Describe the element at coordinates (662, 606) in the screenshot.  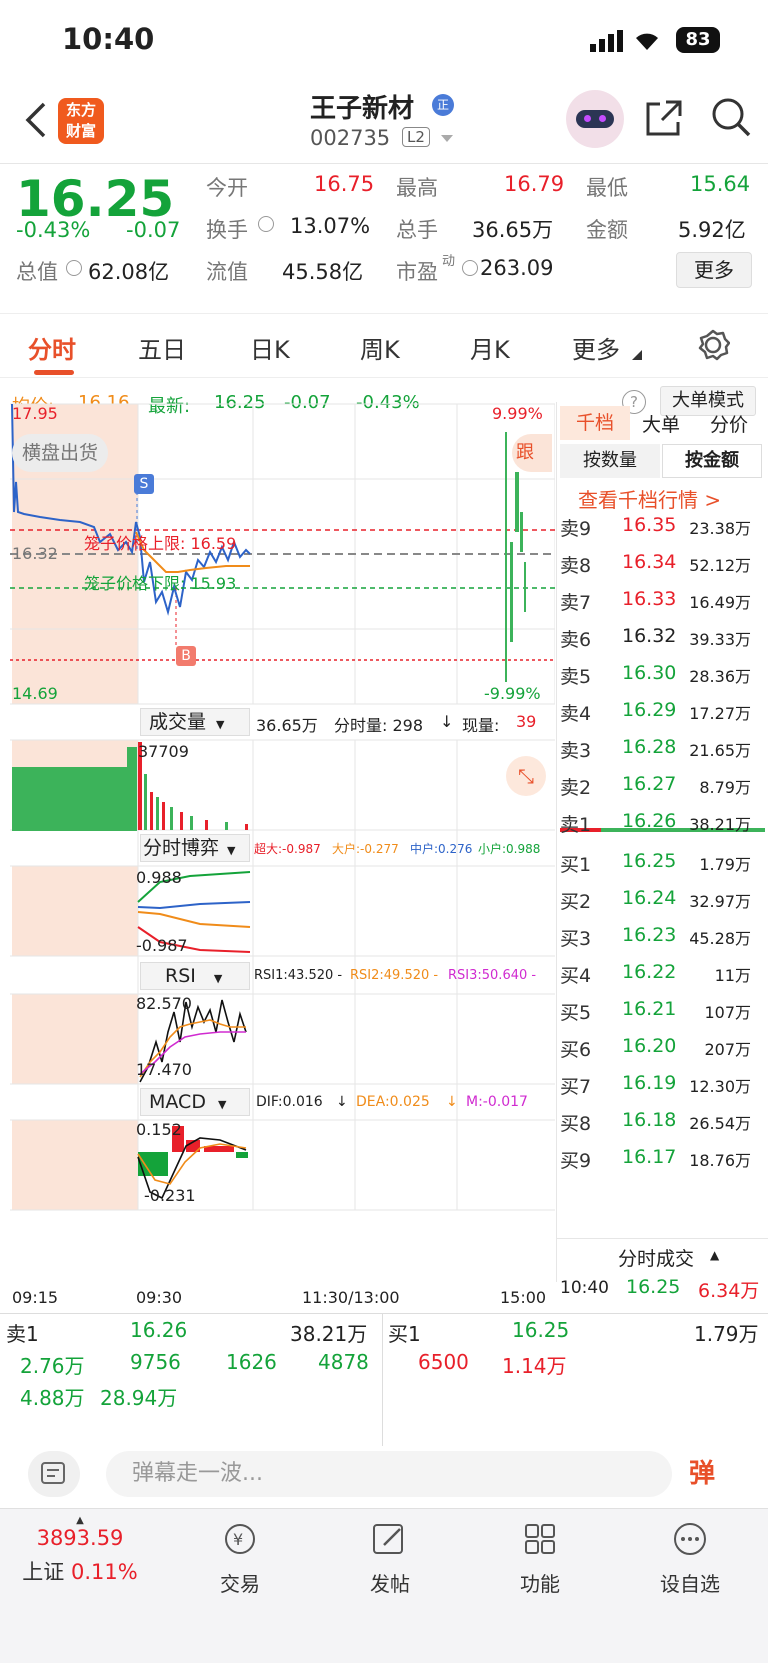
I see `ask-row: 卖7 16.33 16.49万` at that location.